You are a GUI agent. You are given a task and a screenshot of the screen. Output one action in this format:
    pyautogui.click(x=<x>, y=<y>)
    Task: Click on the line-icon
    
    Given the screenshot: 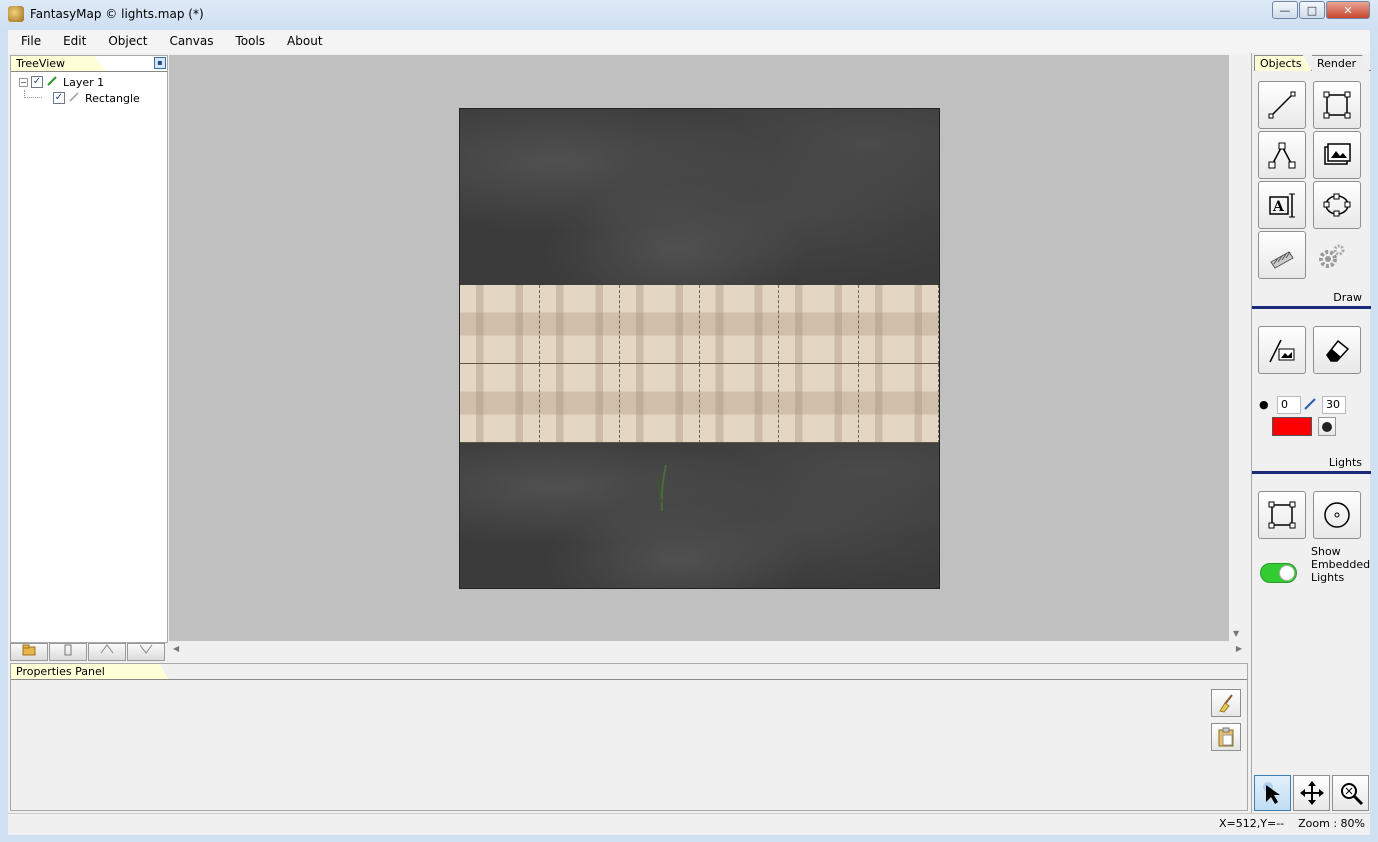 What is the action you would take?
    pyautogui.click(x=1282, y=105)
    